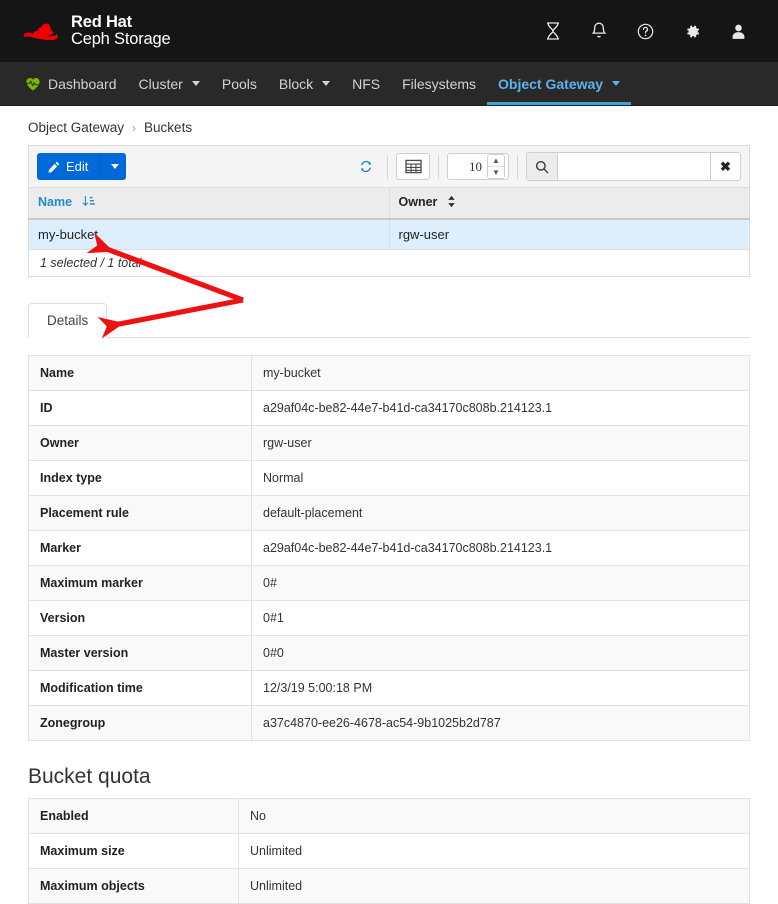 The image size is (778, 904). I want to click on nav-item-nfs: NFS, so click(366, 83).